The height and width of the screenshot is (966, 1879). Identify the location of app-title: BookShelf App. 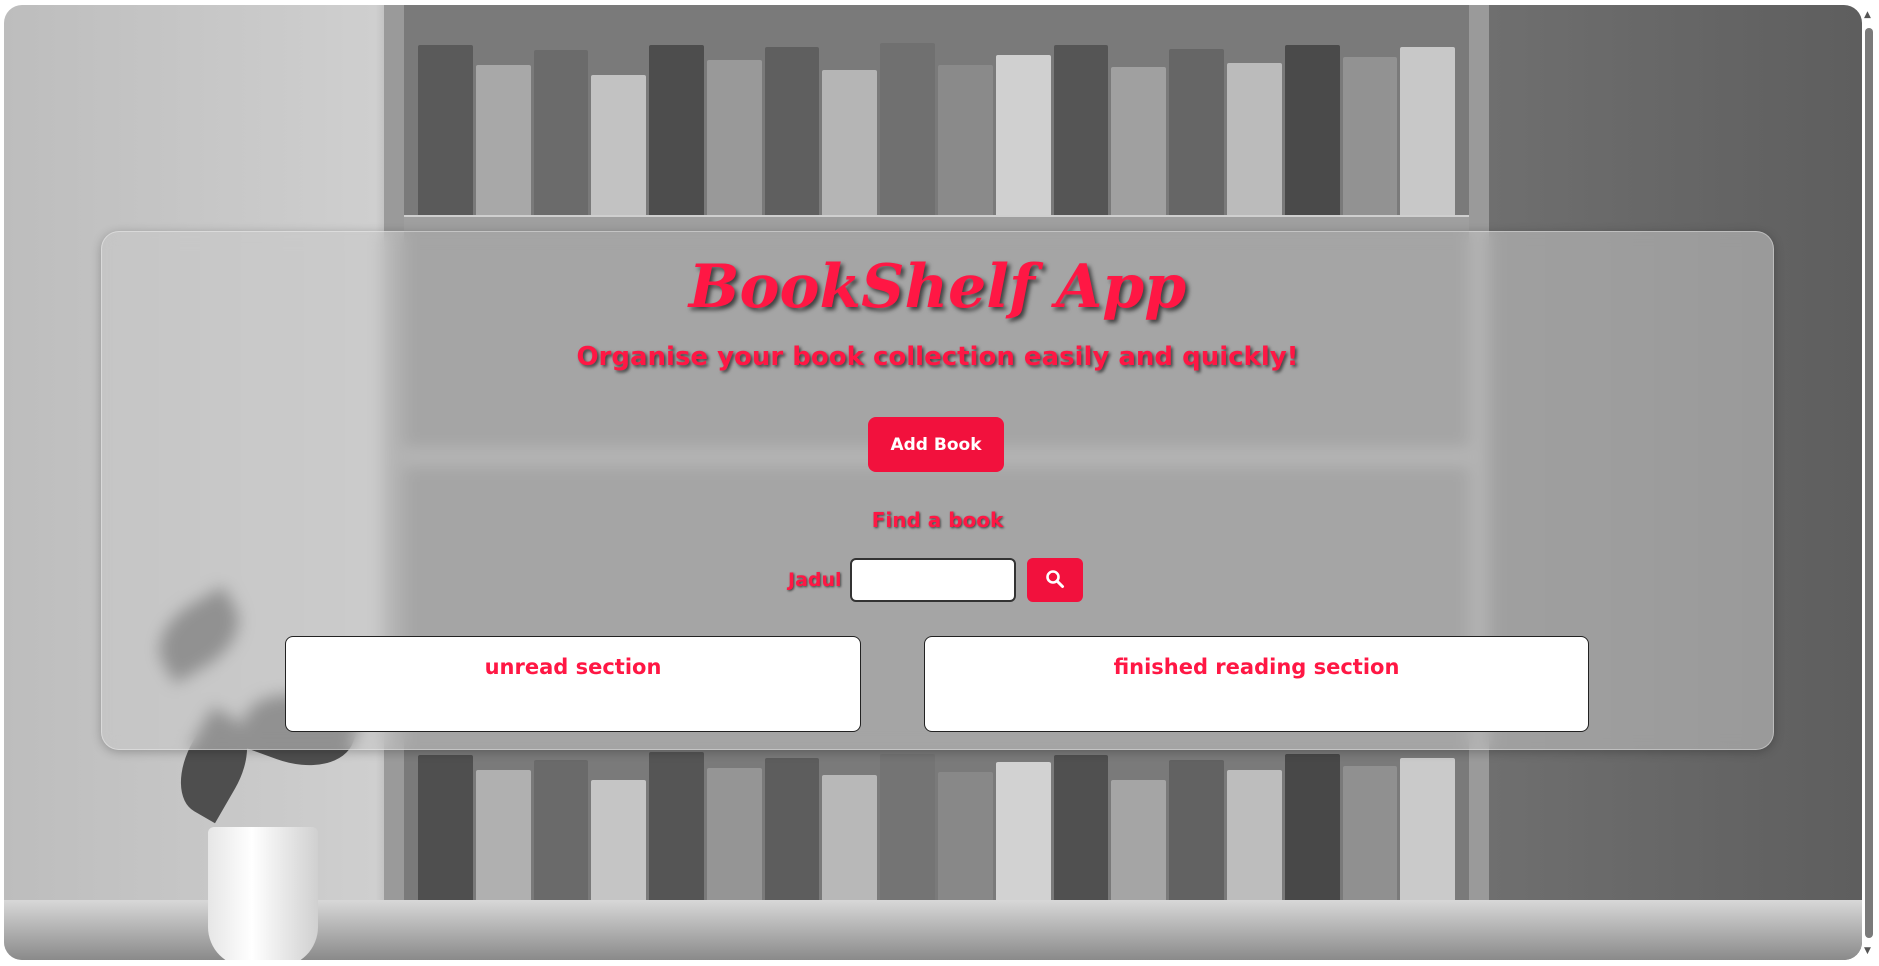
(937, 287).